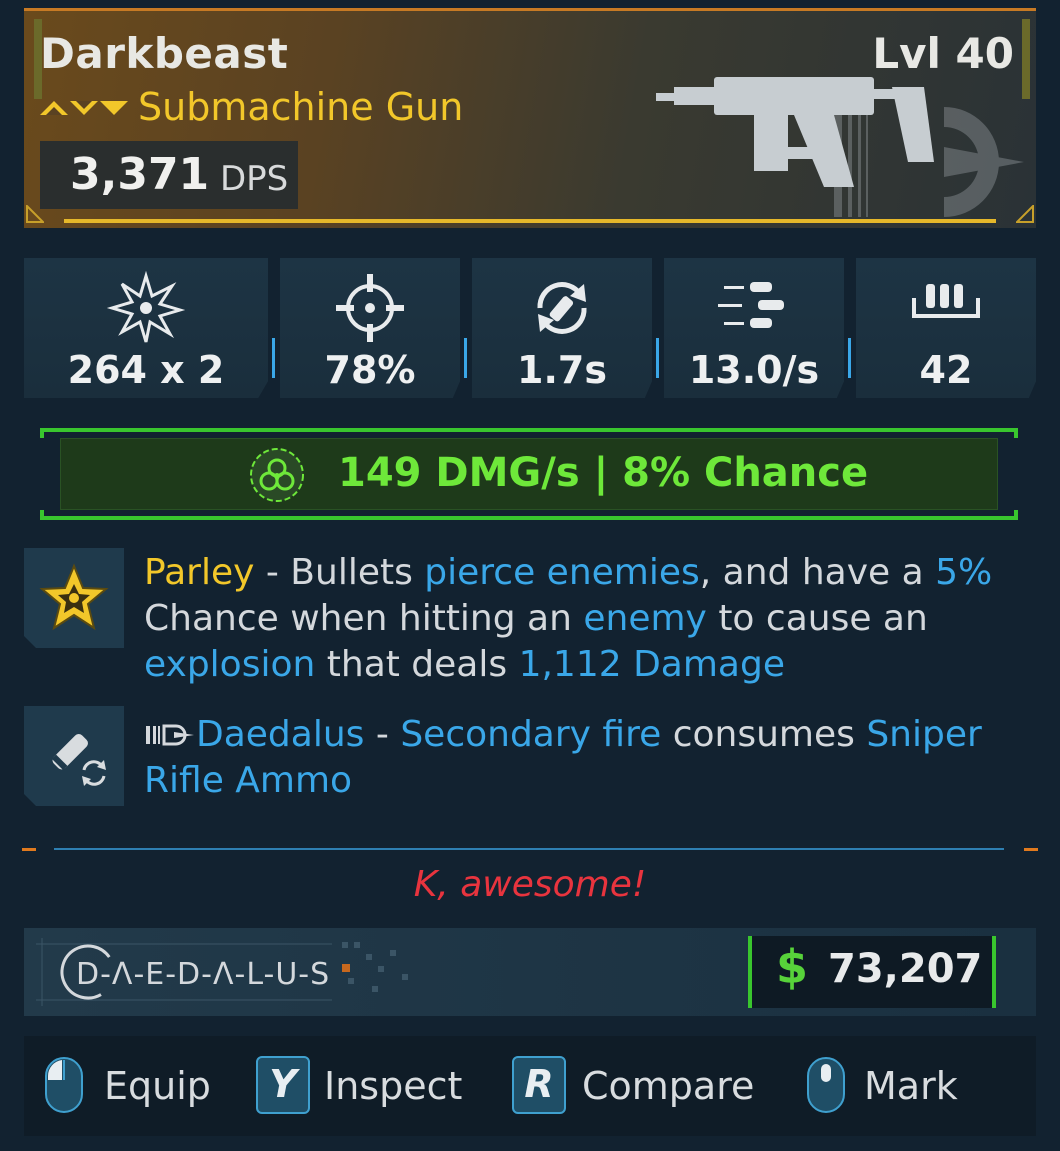 This screenshot has height=1151, width=1060. I want to click on corrosive-biohazard-icon, so click(277, 475).